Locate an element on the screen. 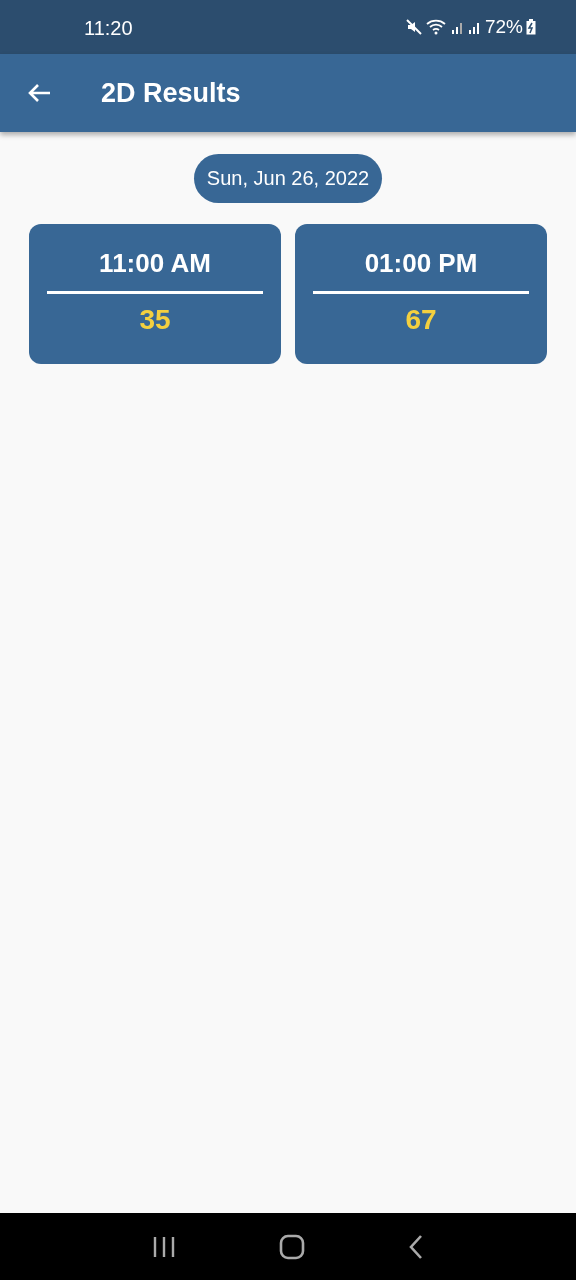  home-icon is located at coordinates (292, 1246).